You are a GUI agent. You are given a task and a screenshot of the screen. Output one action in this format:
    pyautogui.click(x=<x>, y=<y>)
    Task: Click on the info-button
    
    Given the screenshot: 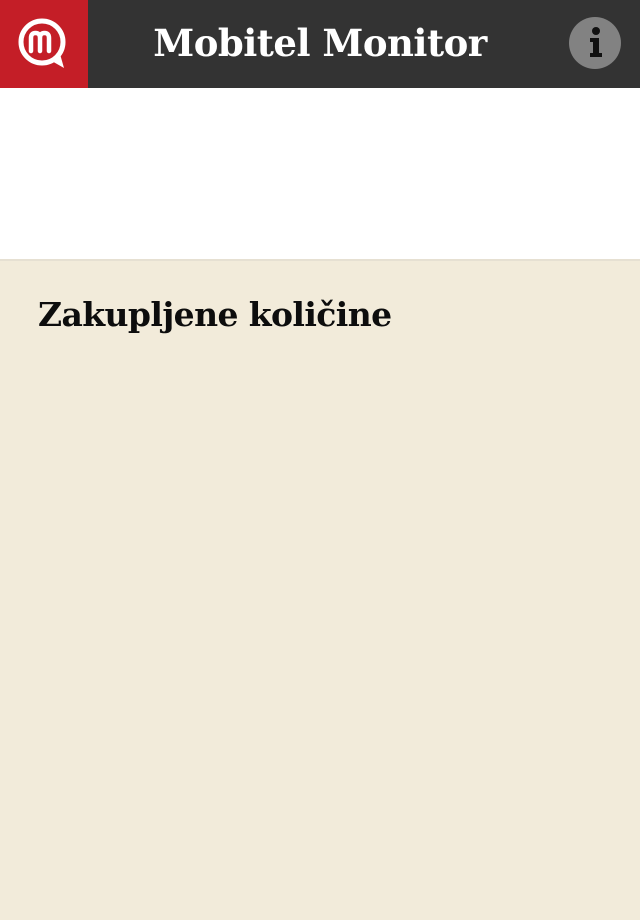 What is the action you would take?
    pyautogui.click(x=595, y=43)
    